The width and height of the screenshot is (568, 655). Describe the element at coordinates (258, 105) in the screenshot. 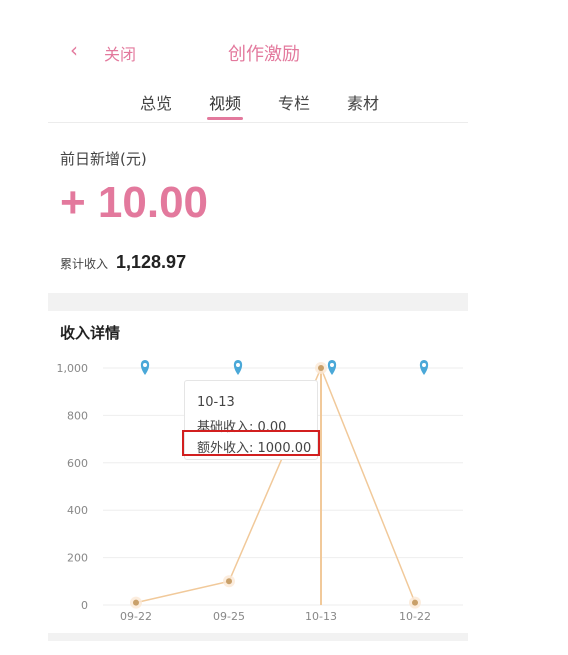

I see `tab-bar: 总览 视频 专栏 素材` at that location.